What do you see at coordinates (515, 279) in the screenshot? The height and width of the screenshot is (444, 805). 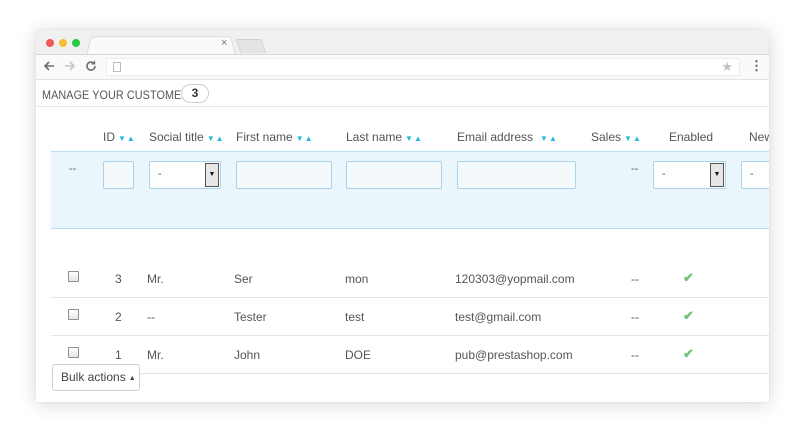 I see `cell-email: 120303@yopmail.com` at bounding box center [515, 279].